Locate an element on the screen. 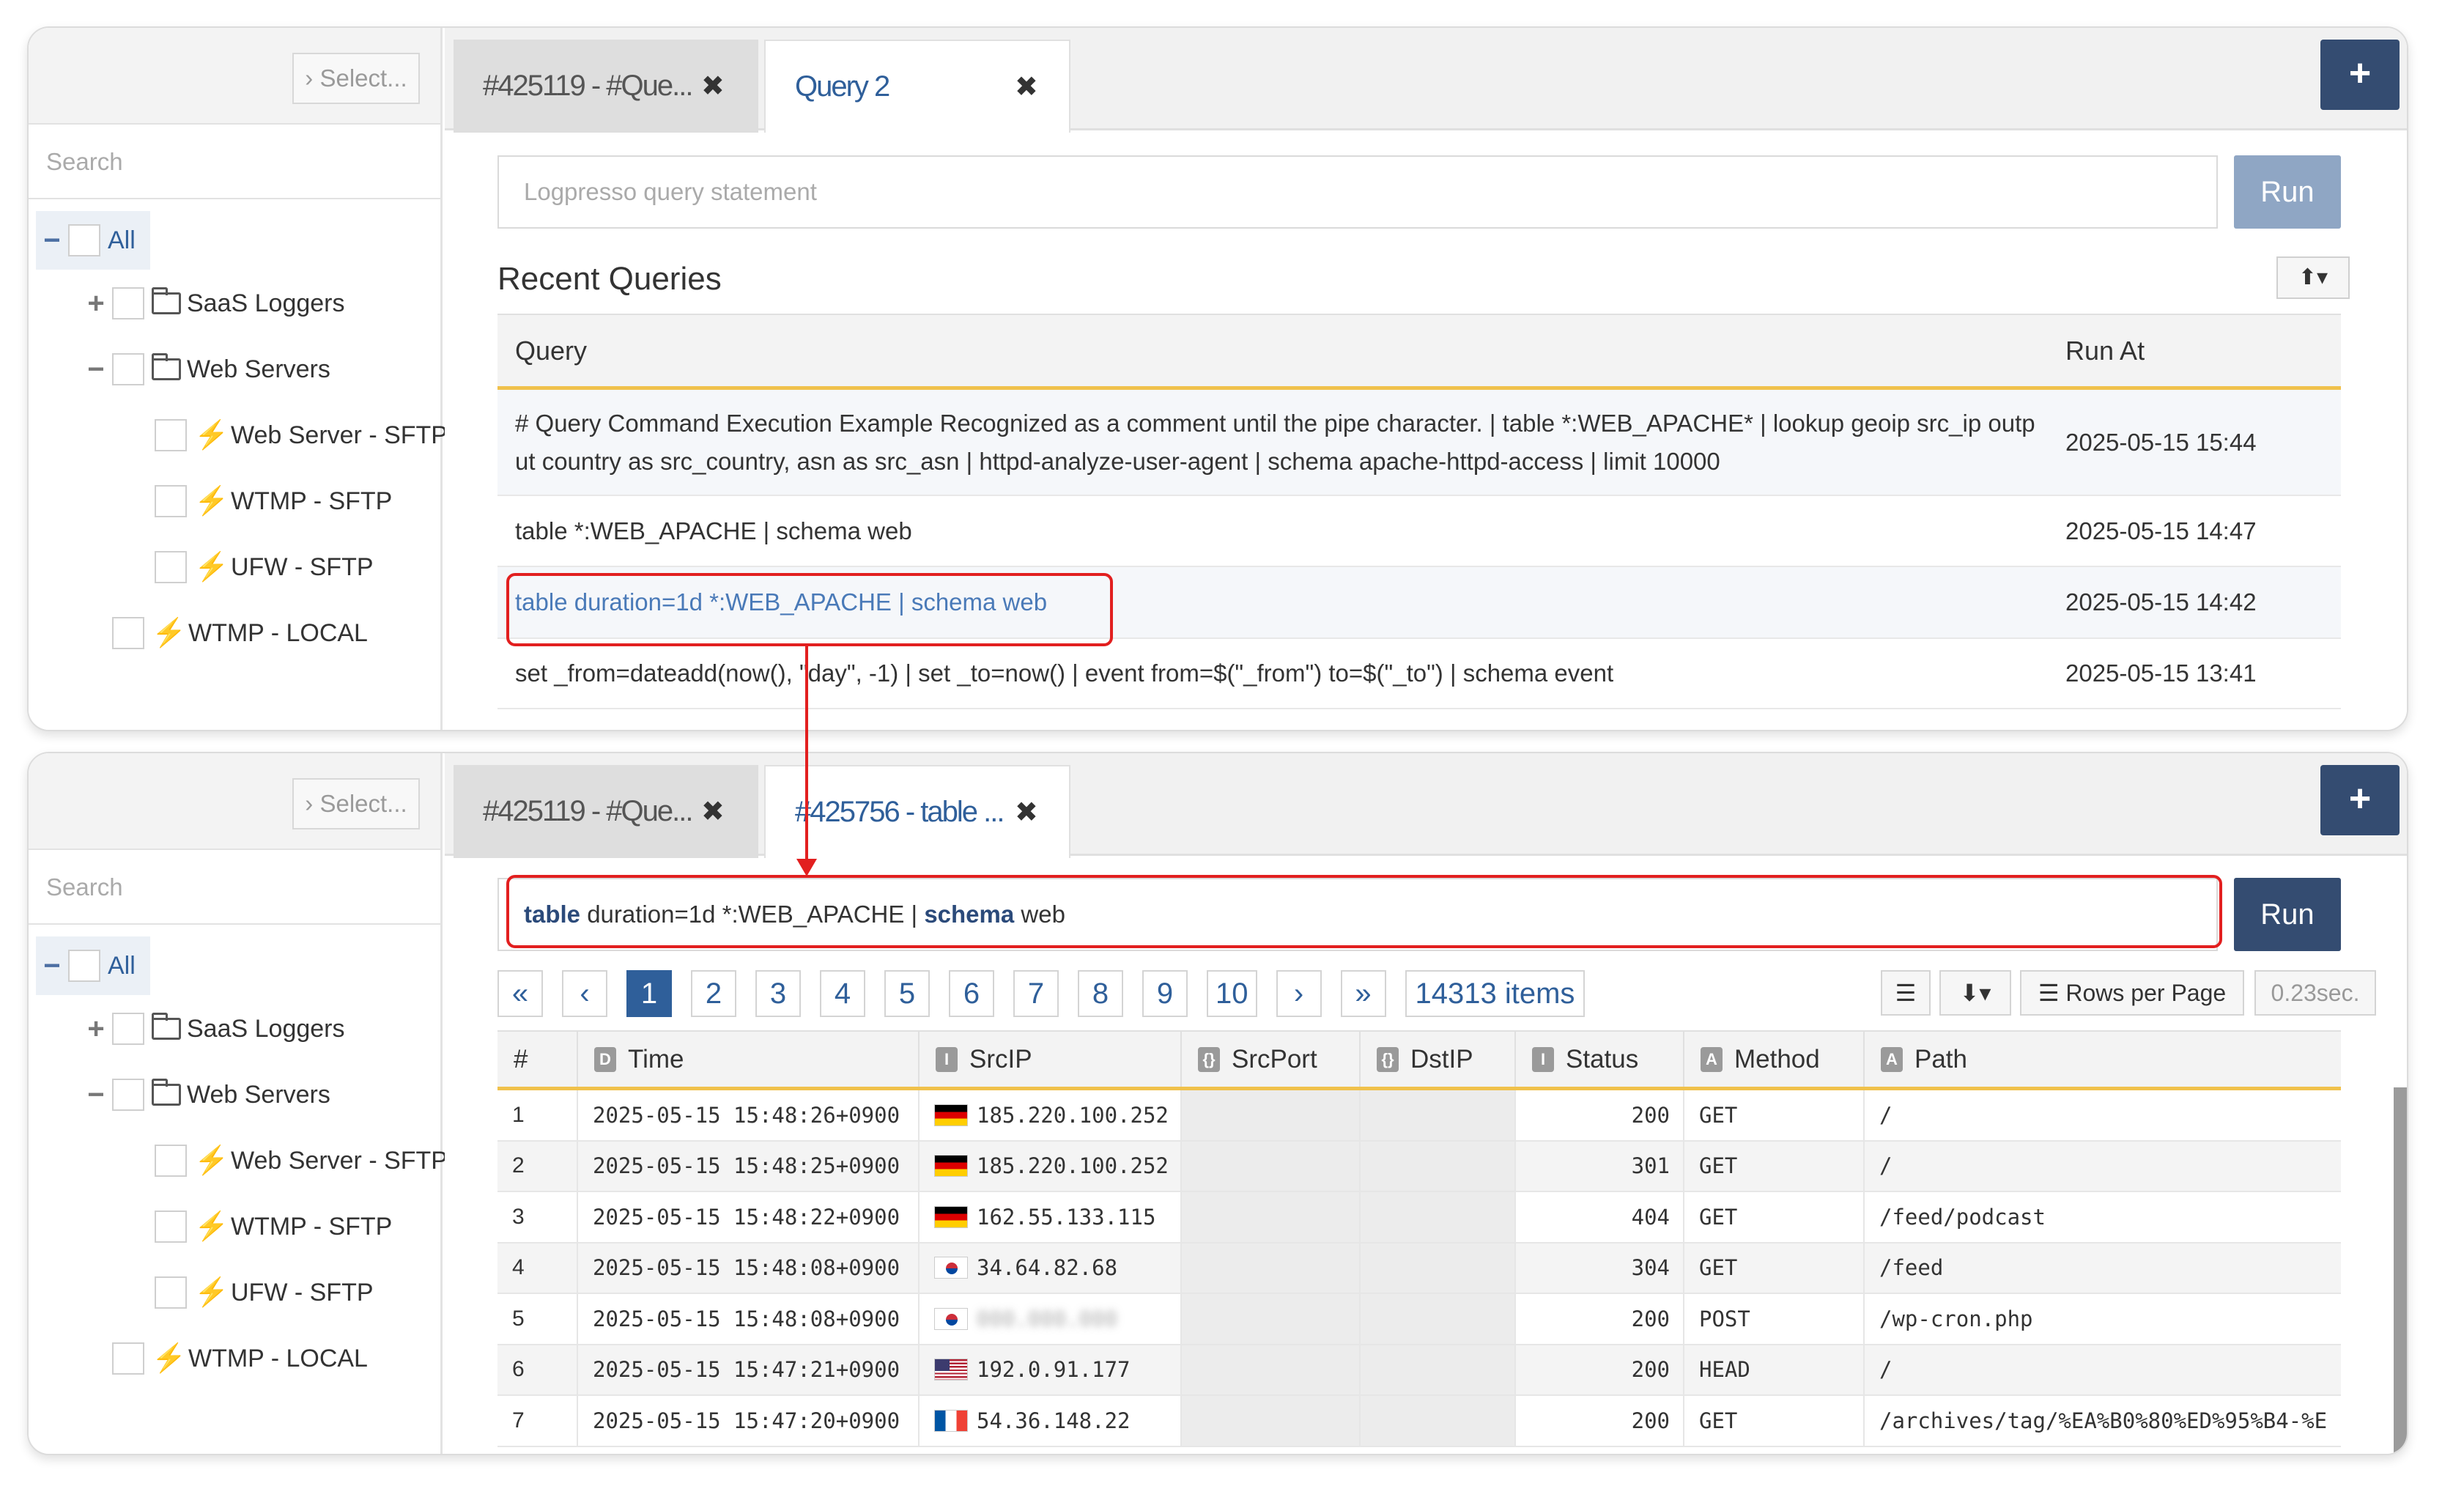  cell-status: 404 is located at coordinates (1600, 1217).